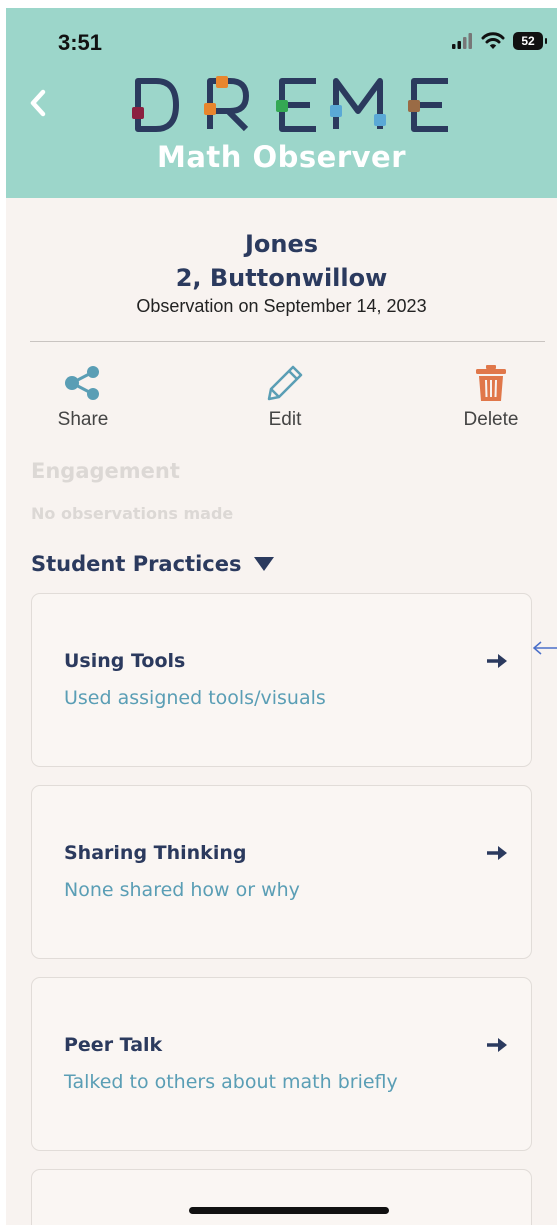 The width and height of the screenshot is (557, 1225). What do you see at coordinates (281, 1197) in the screenshot?
I see `practice-card-partial` at bounding box center [281, 1197].